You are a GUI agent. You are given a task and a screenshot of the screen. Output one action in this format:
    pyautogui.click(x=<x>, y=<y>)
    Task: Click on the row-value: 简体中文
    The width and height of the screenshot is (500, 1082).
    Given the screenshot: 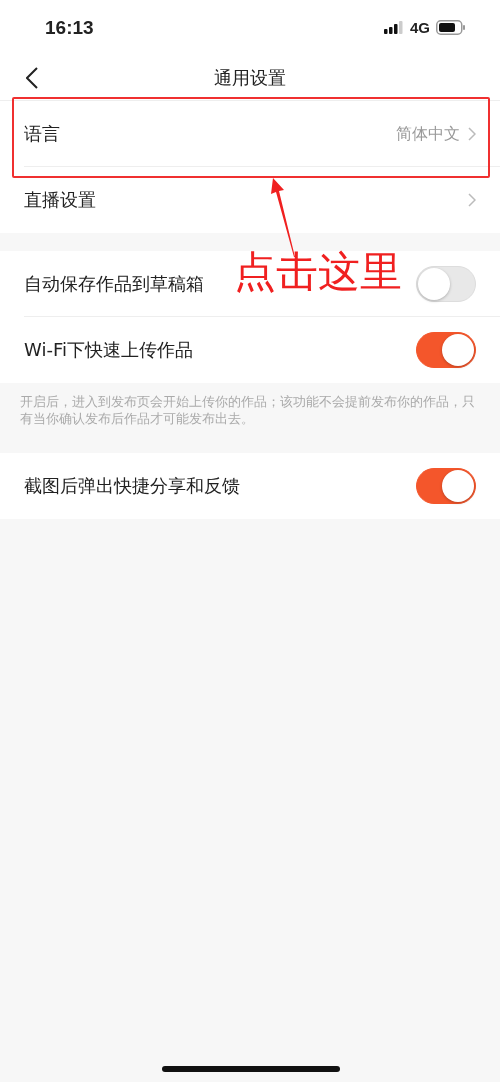 What is the action you would take?
    pyautogui.click(x=428, y=134)
    